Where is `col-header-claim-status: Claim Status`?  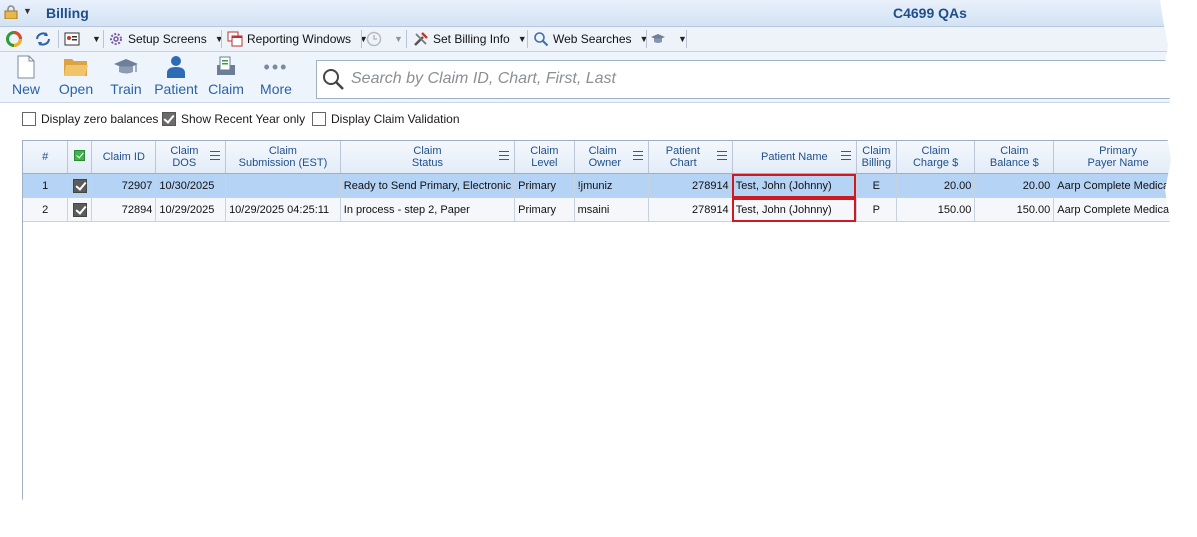
col-header-claim-status: Claim Status is located at coordinates (428, 157).